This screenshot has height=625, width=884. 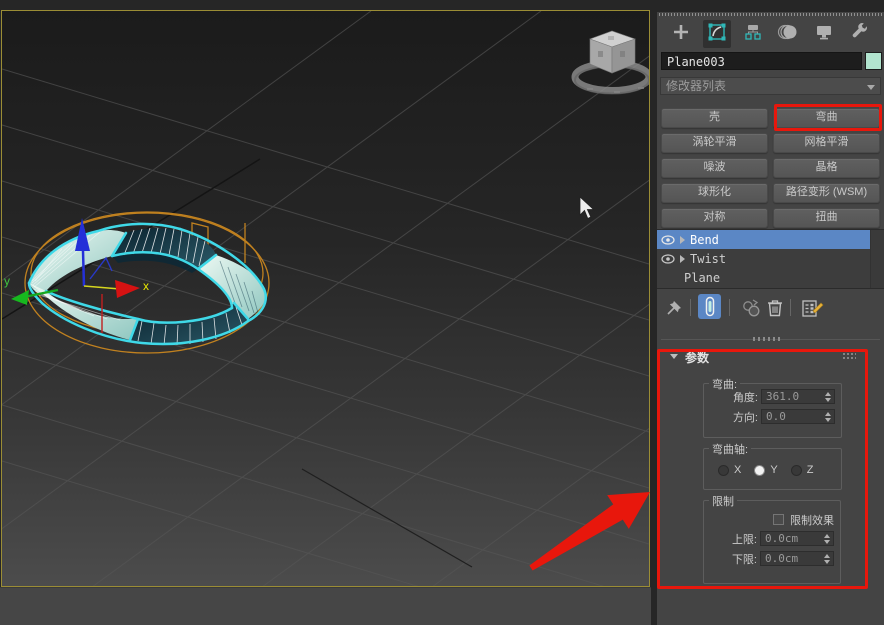 What do you see at coordinates (826, 558) in the screenshot?
I see `lower-limit-spinner` at bounding box center [826, 558].